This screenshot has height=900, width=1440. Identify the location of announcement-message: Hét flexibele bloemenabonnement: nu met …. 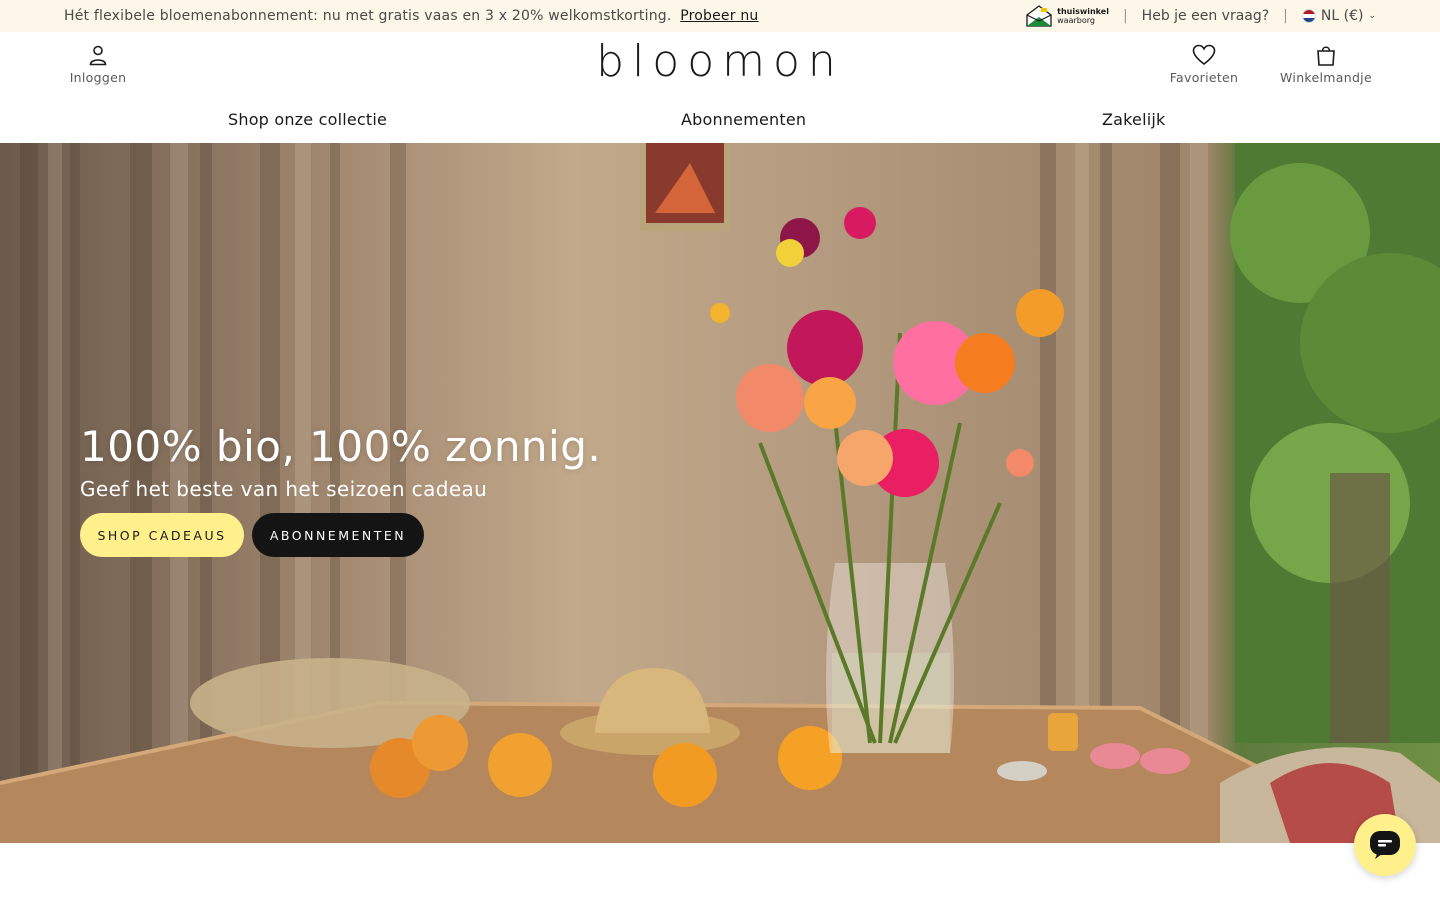
(368, 16).